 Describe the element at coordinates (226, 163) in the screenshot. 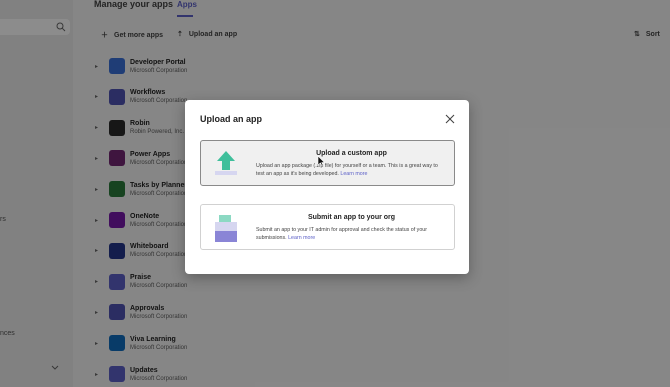

I see `upload-illustration-icon` at that location.